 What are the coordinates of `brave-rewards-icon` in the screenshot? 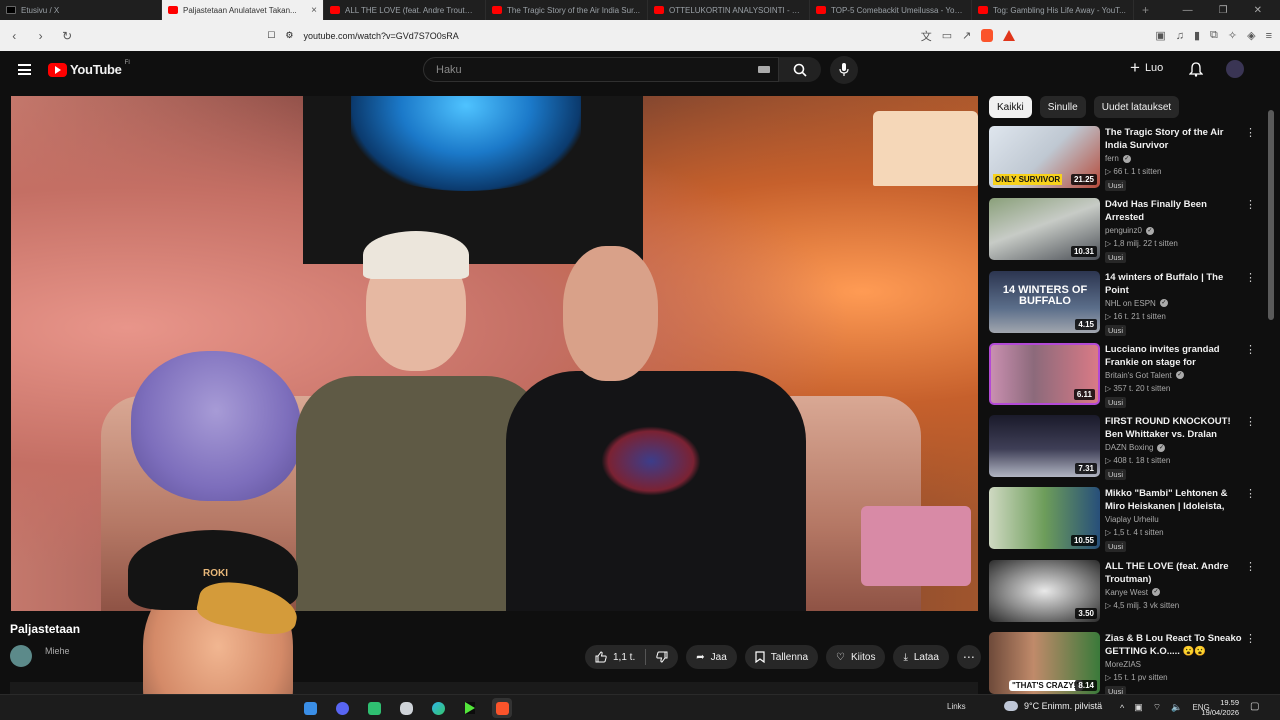 It's located at (1009, 35).